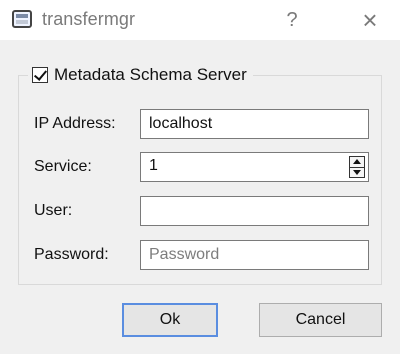 This screenshot has height=354, width=400. What do you see at coordinates (254, 255) in the screenshot?
I see `password-input: Password` at bounding box center [254, 255].